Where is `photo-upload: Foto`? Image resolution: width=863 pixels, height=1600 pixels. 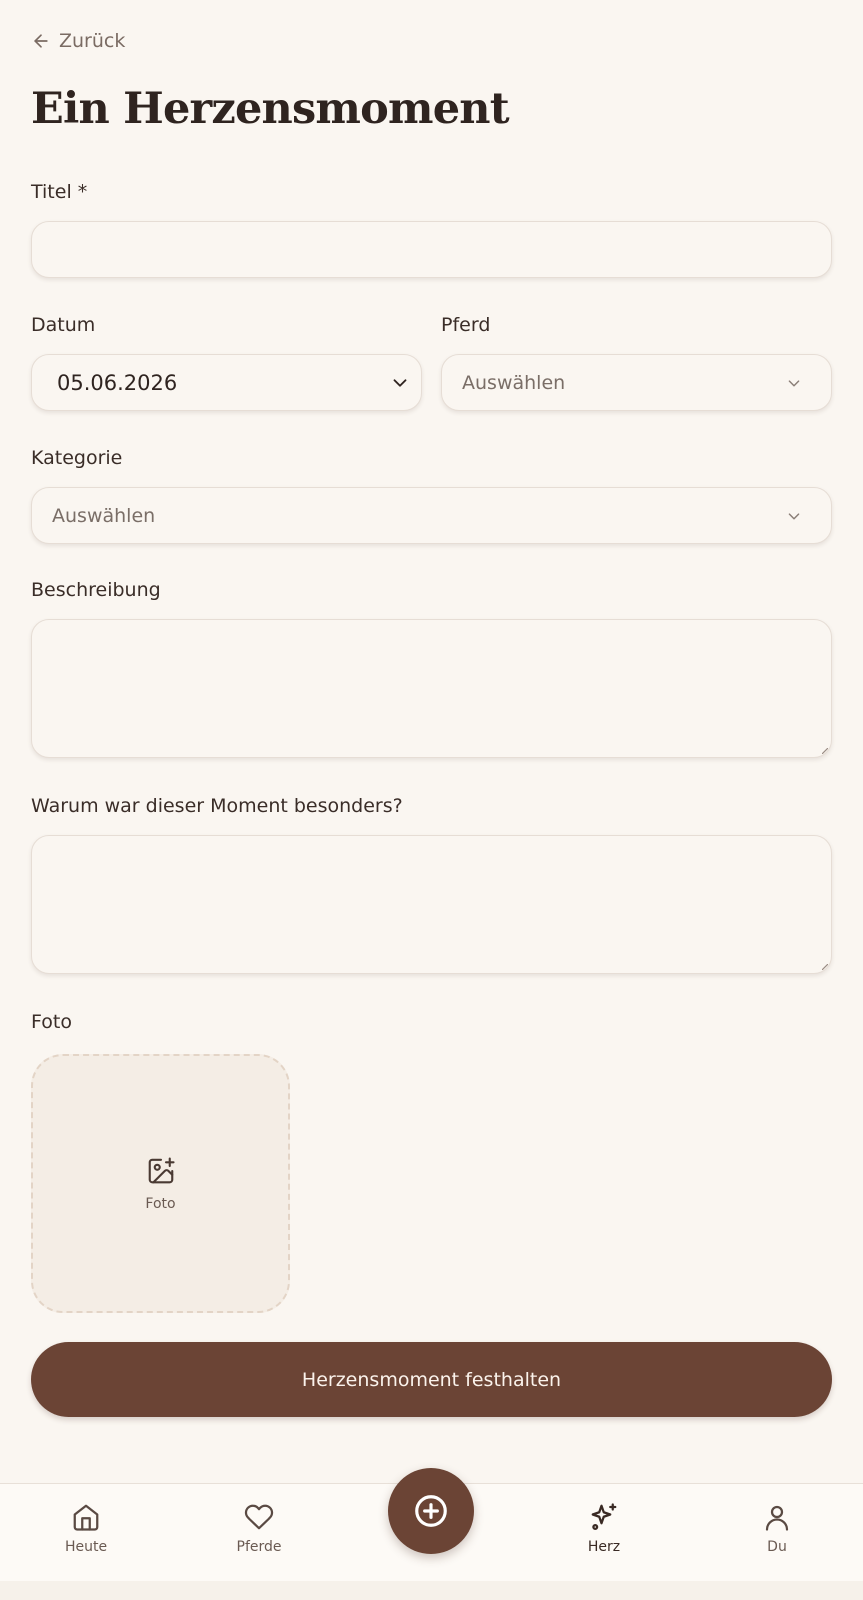 photo-upload: Foto is located at coordinates (160, 1183).